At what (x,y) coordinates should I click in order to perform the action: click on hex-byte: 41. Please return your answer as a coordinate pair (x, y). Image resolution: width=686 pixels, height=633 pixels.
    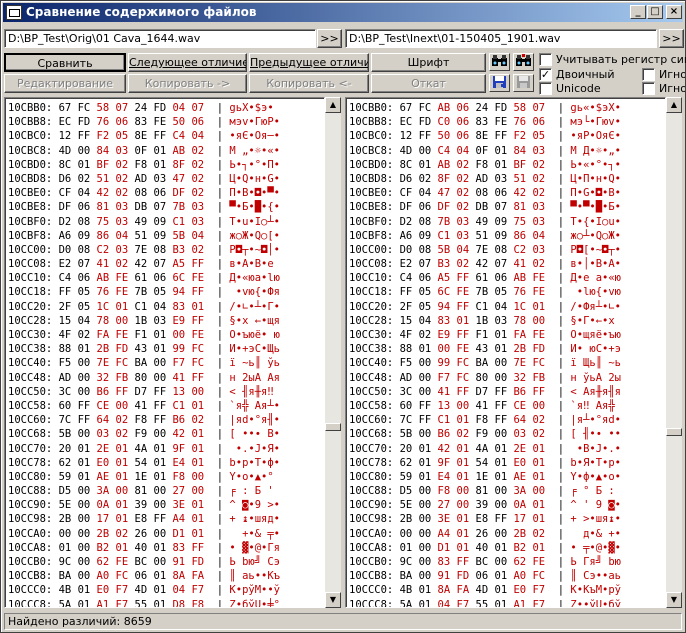
    Looking at the image, I should click on (178, 378).